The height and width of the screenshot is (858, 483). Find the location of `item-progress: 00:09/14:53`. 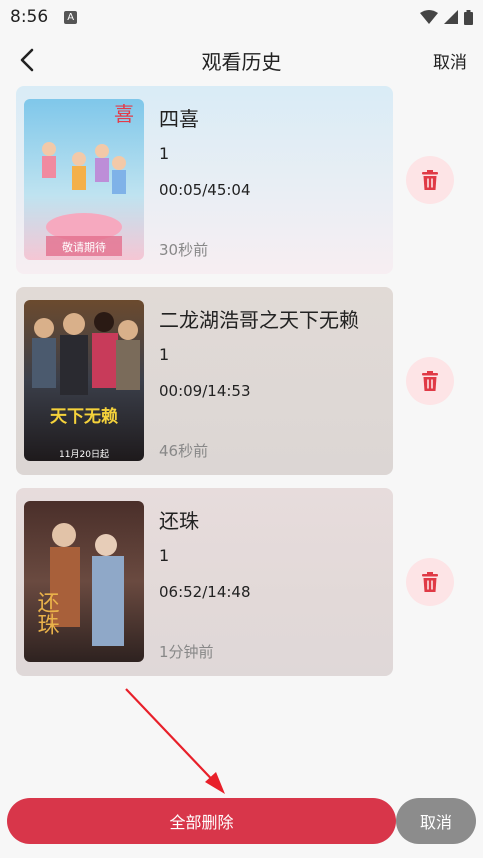

item-progress: 00:09/14:53 is located at coordinates (205, 391).